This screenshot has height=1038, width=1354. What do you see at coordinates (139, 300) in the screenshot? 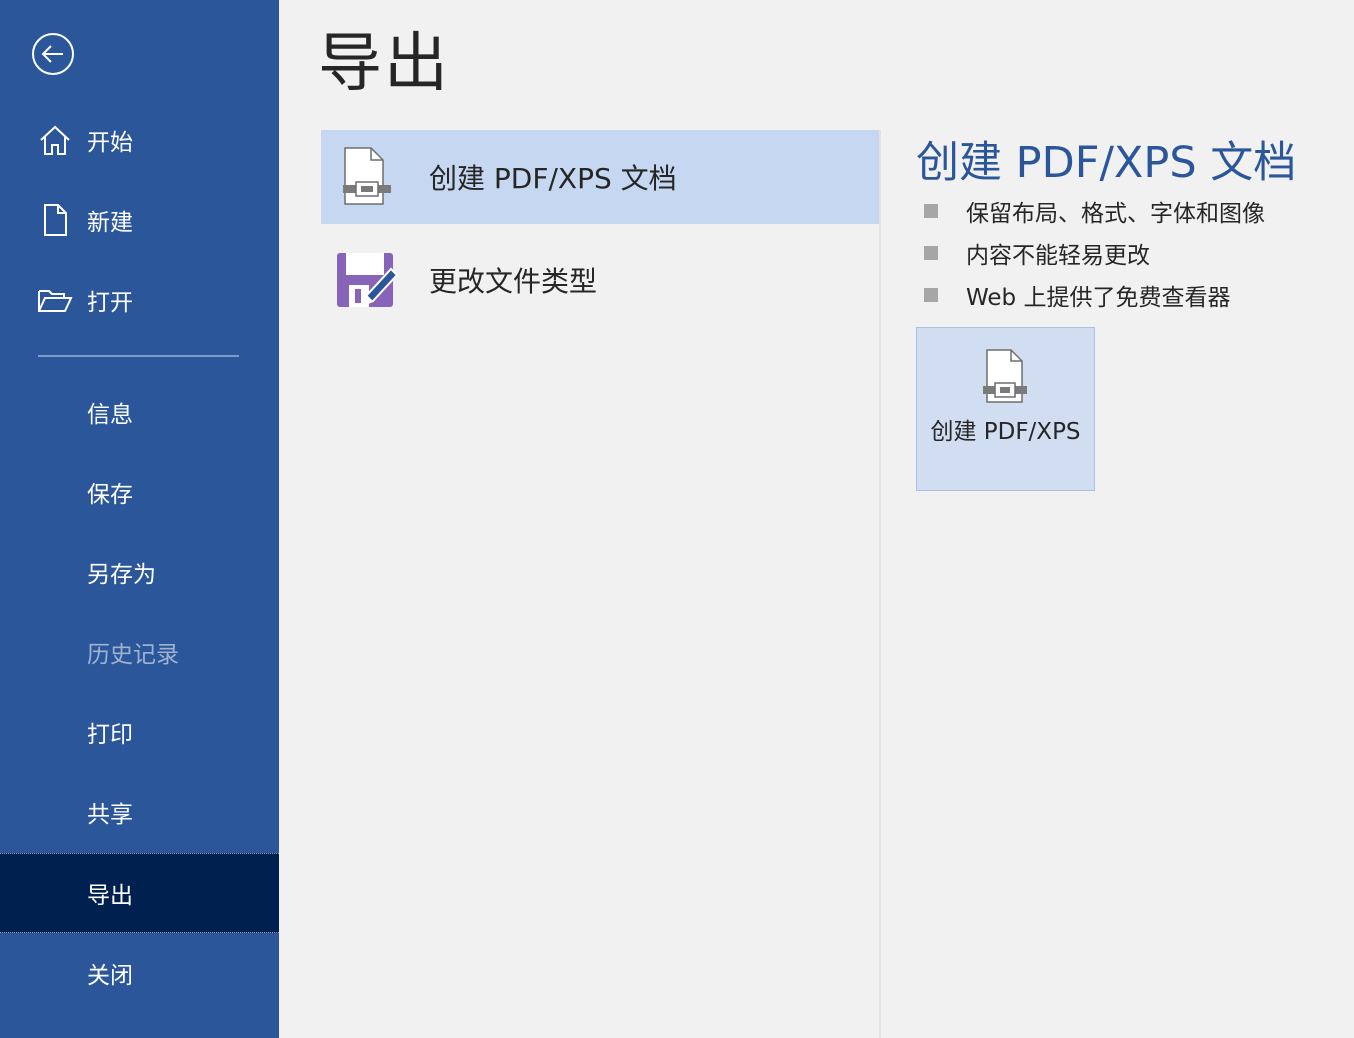
I see `sidebar-item-open: 打开` at bounding box center [139, 300].